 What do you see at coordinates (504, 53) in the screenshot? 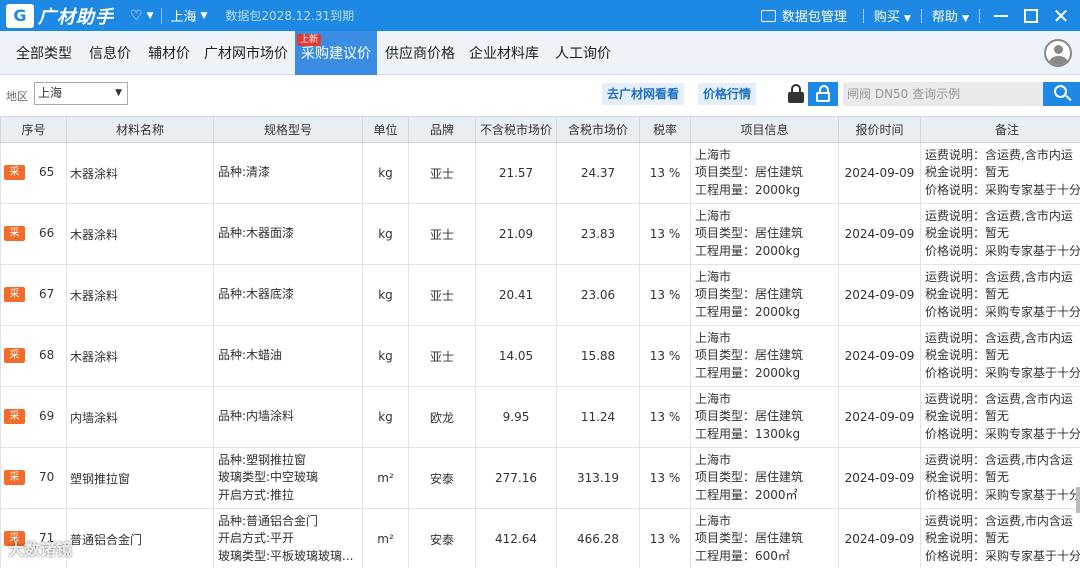
I see `tab-enterprise-library: 企业材料库` at bounding box center [504, 53].